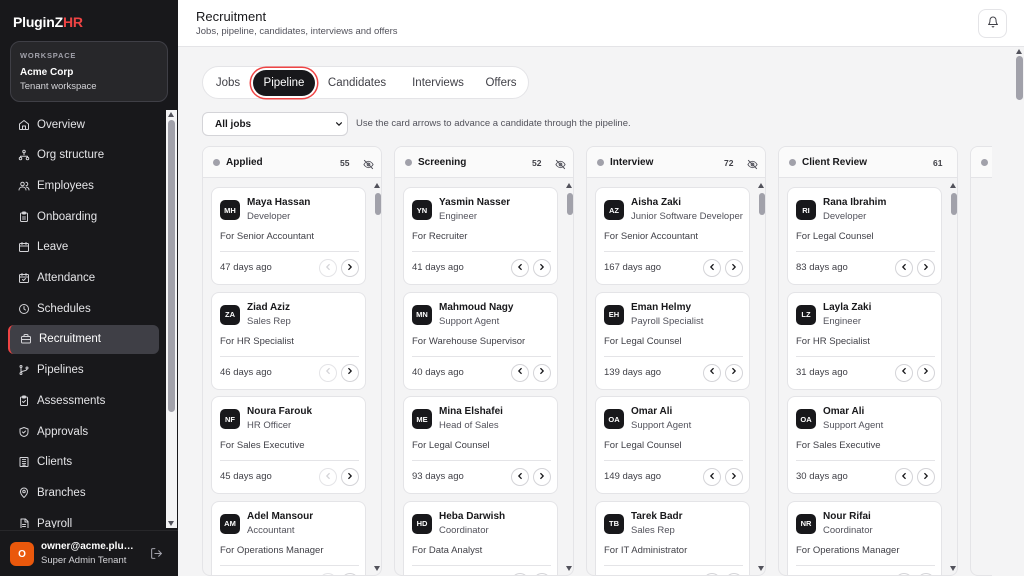  Describe the element at coordinates (83, 370) in the screenshot. I see `sidebar-item-pipelines: Pipelines` at that location.